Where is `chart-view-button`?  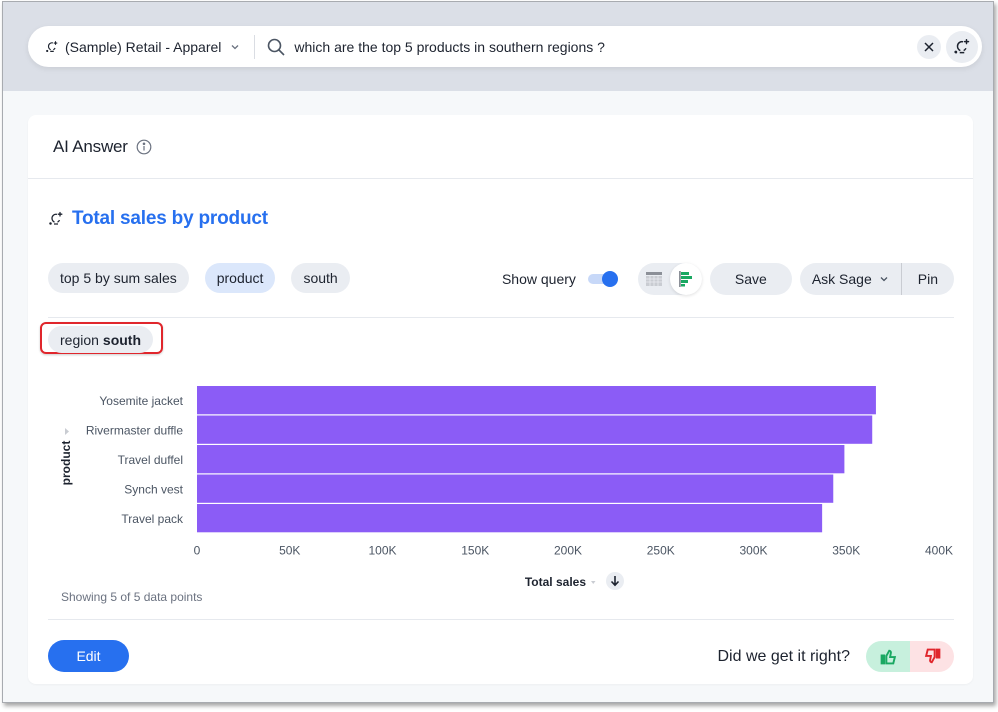
chart-view-button is located at coordinates (685, 279).